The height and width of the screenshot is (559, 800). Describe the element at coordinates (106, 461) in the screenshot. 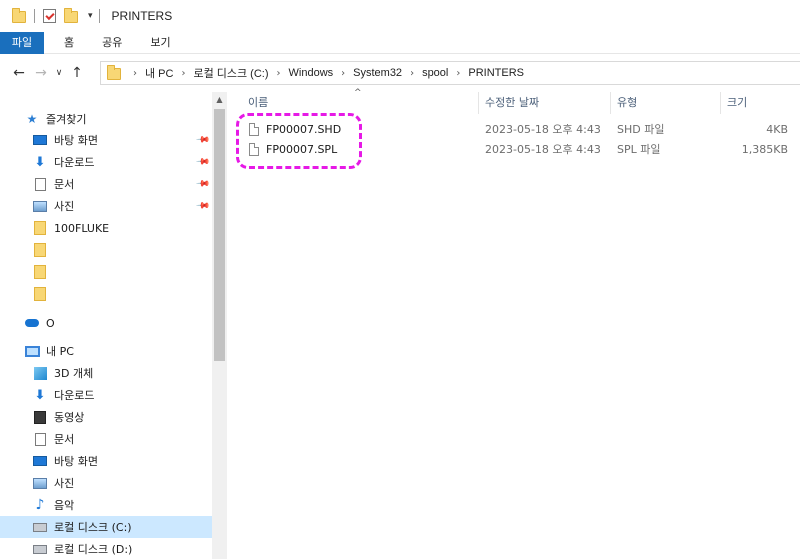

I see `nav-item-desktop: 바탕 화면` at that location.